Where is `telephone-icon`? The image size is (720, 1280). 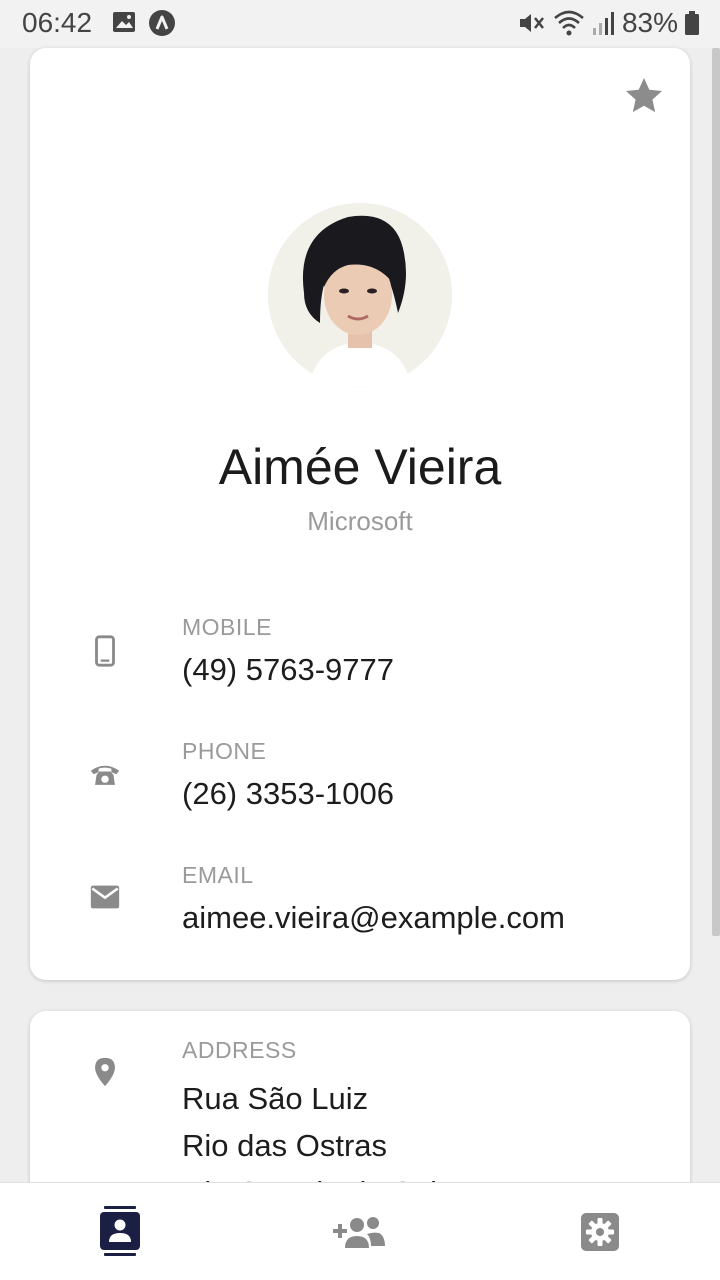
telephone-icon is located at coordinates (105, 775).